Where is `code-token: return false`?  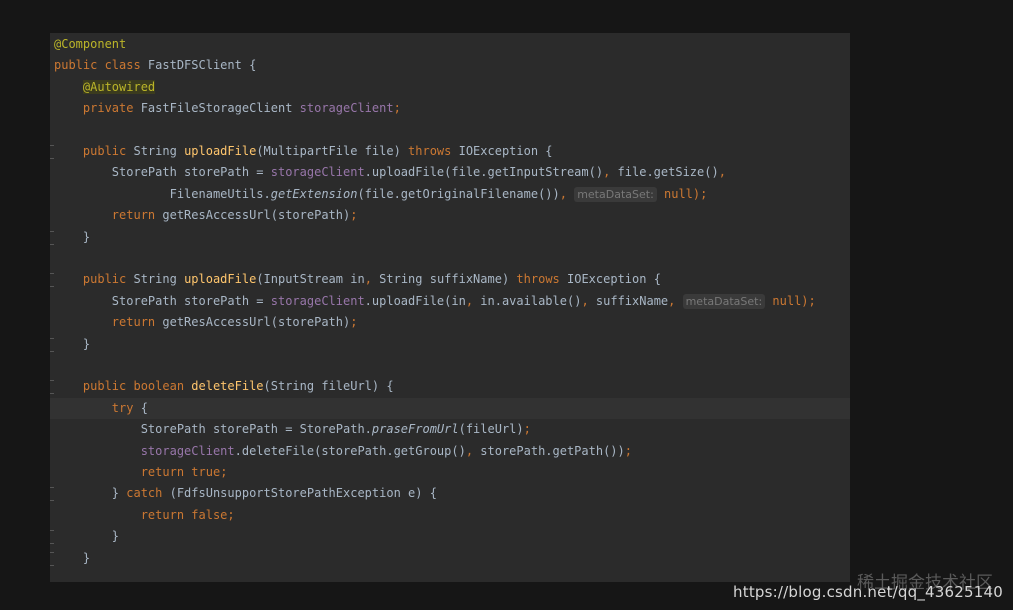 code-token: return false is located at coordinates (184, 514).